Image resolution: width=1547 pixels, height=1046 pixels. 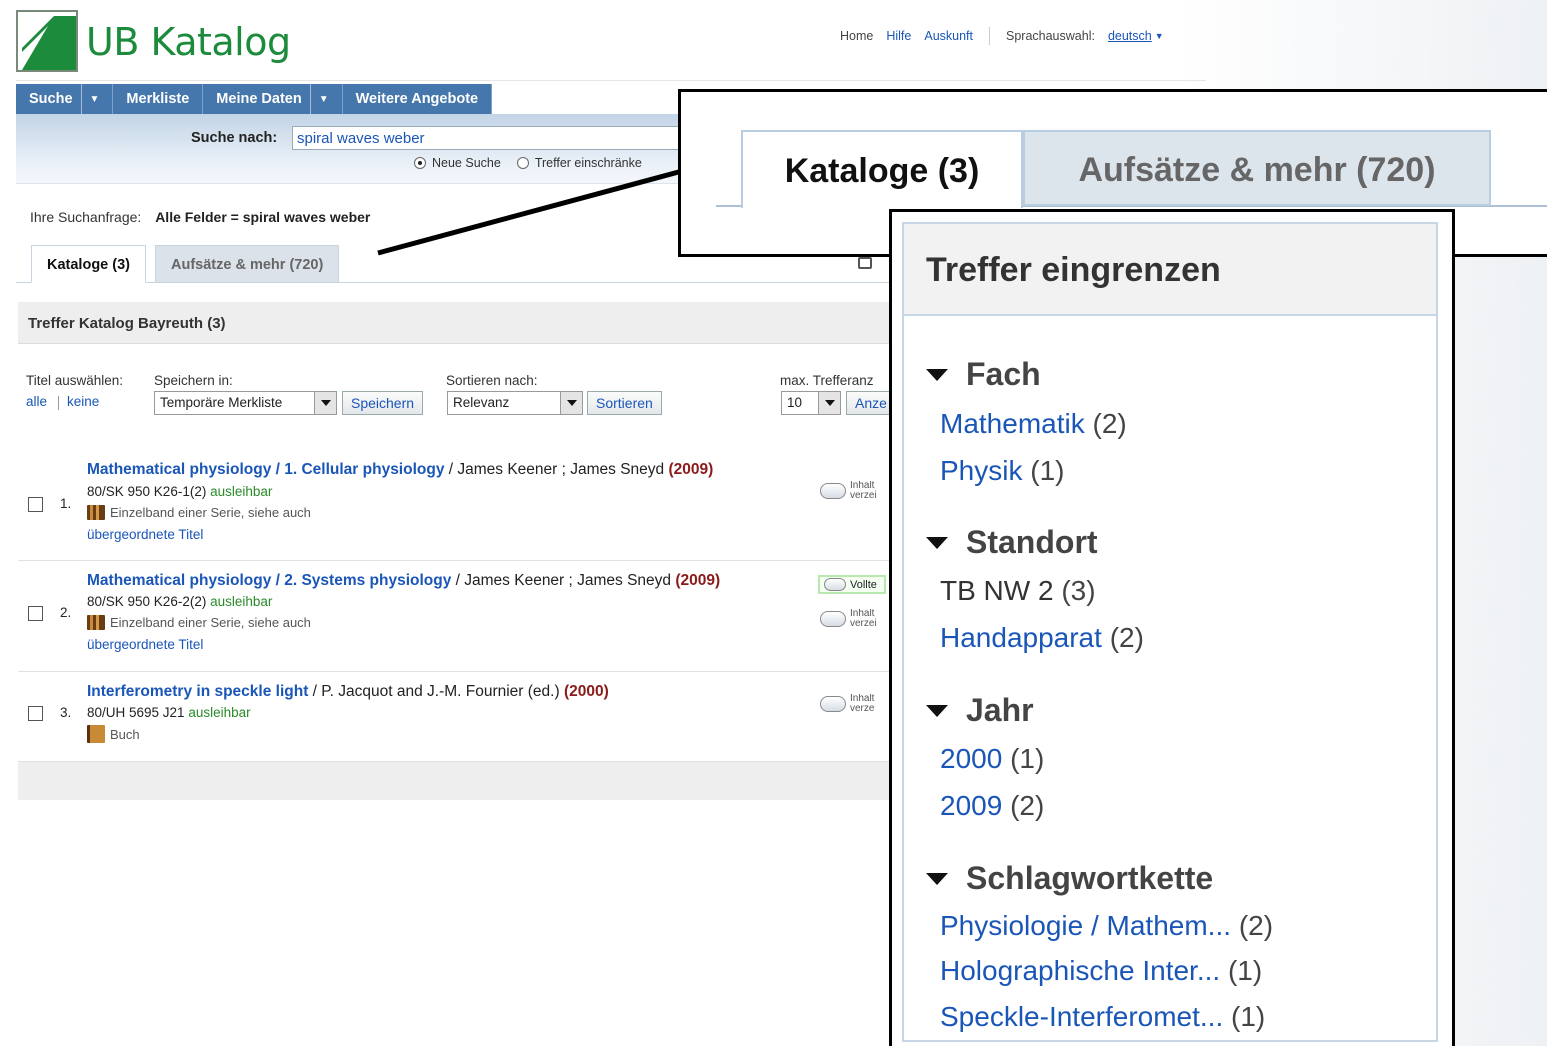 I want to click on logo-mark-icon, so click(x=49, y=43).